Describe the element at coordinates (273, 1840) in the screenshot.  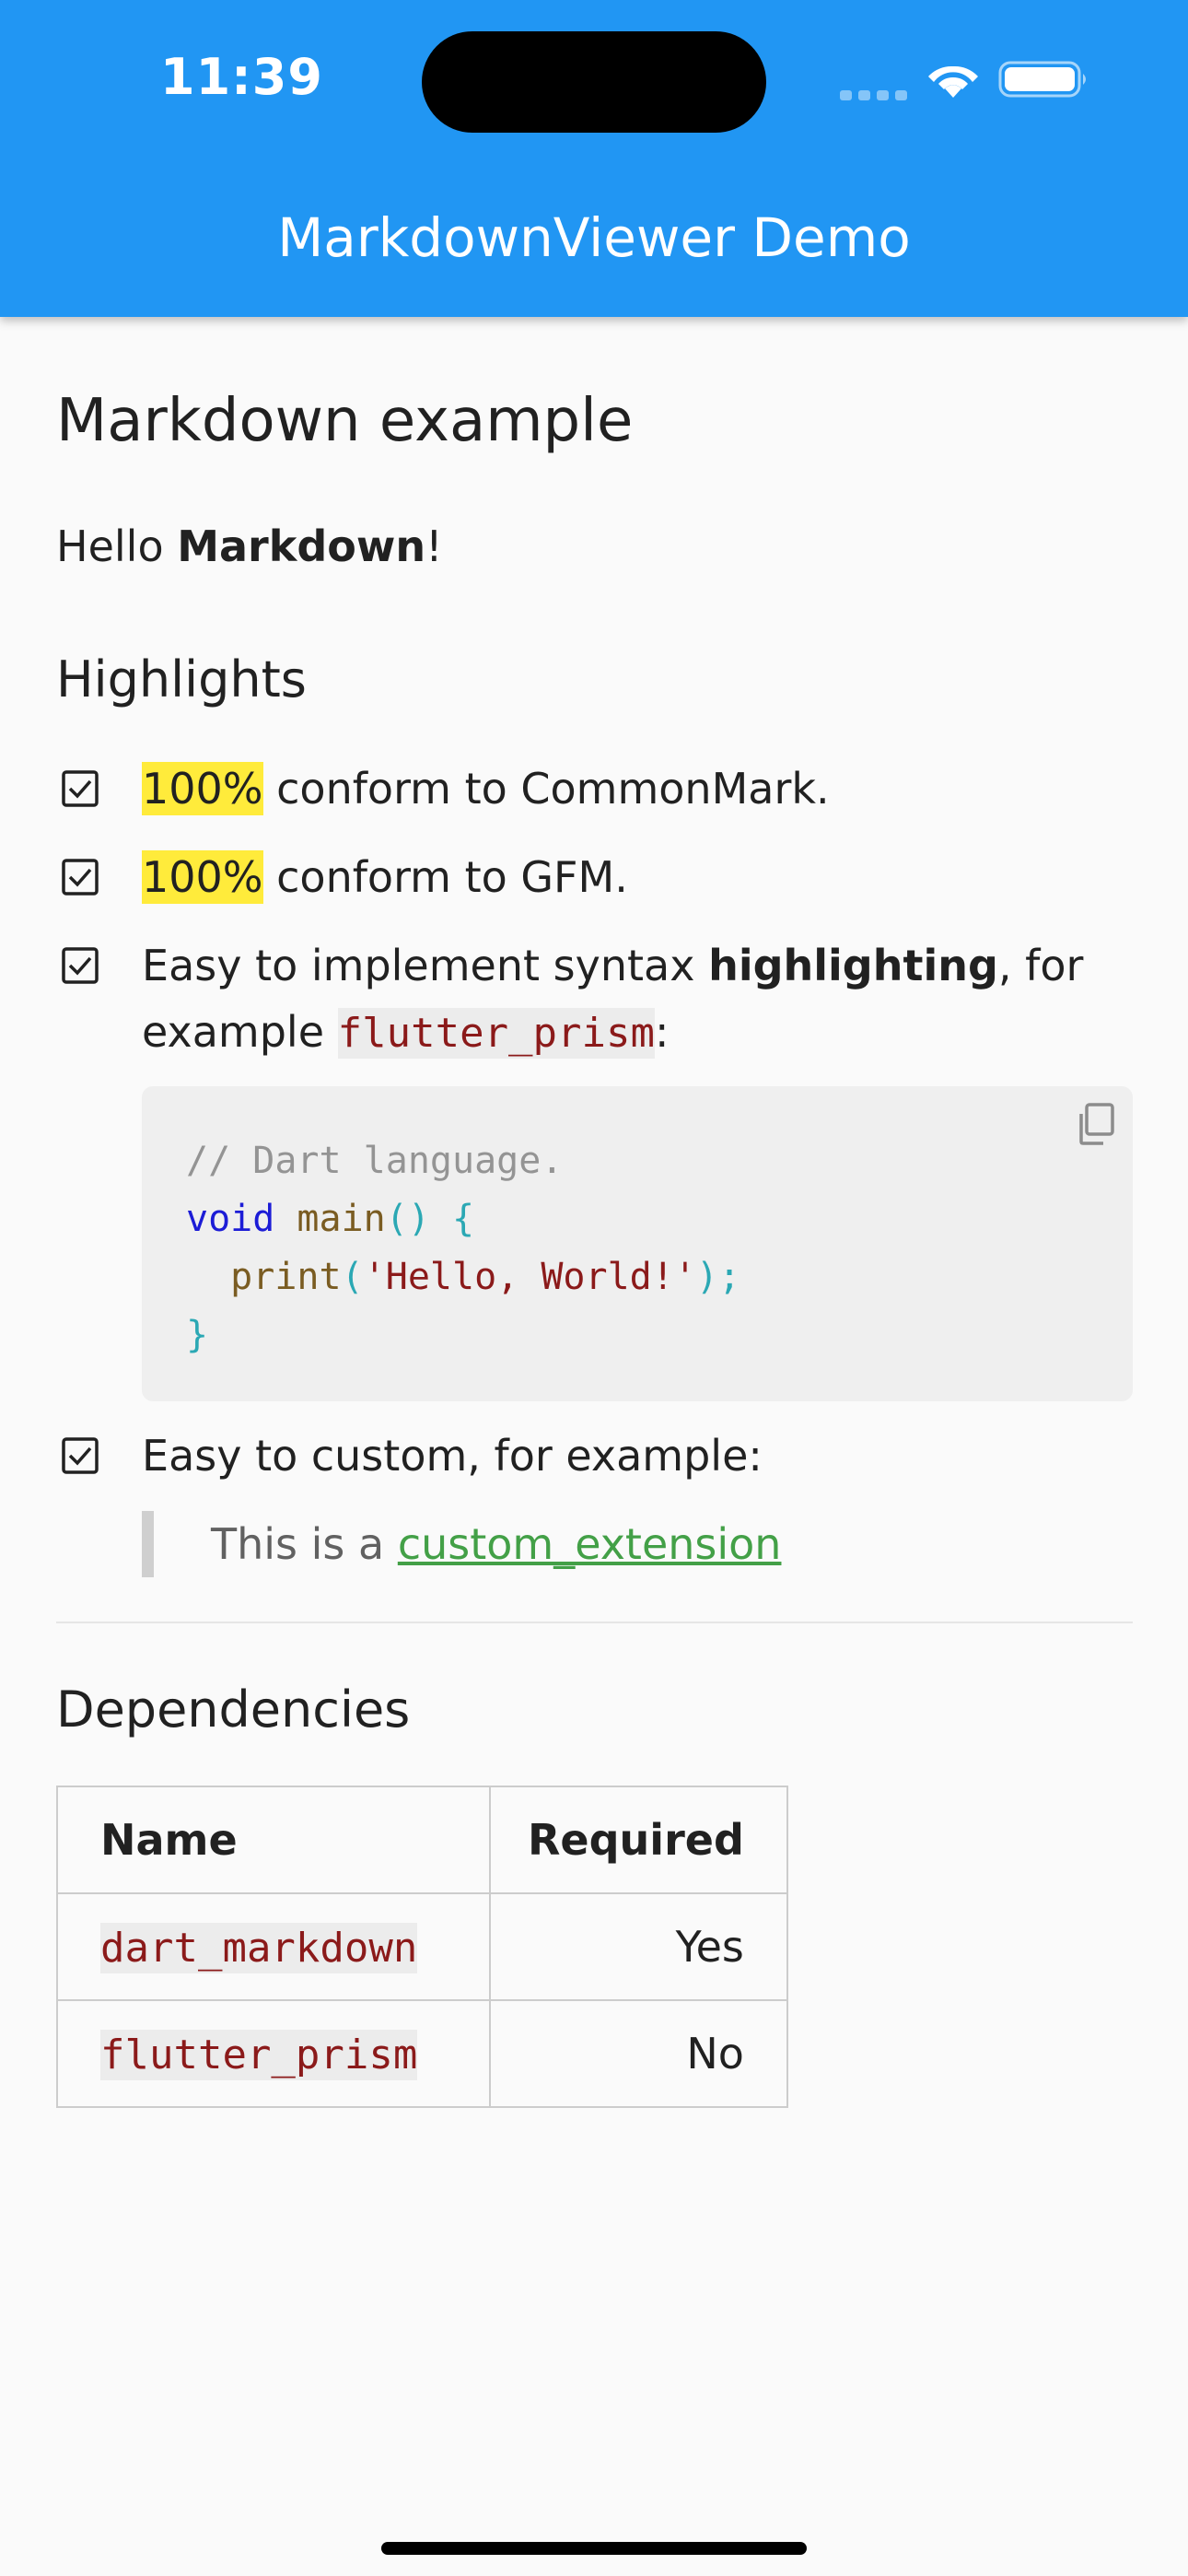
I see `column-header-name: Name` at that location.